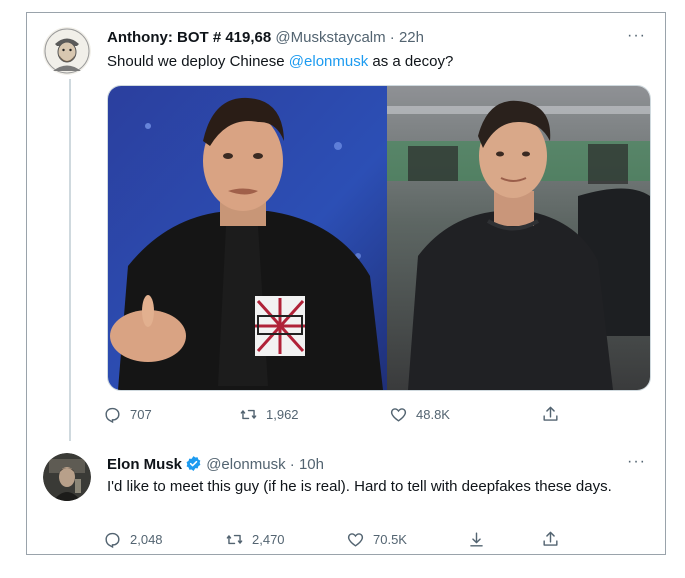 Image resolution: width=685 pixels, height=578 pixels. Describe the element at coordinates (193, 463) in the screenshot. I see `verified-badge-icon` at that location.